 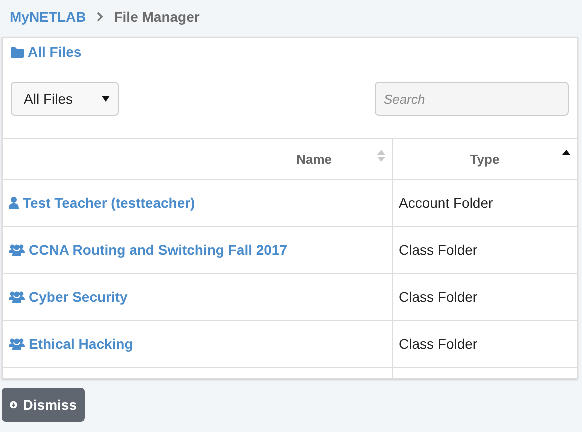 I want to click on folder-link: Cyber Security, so click(x=78, y=297).